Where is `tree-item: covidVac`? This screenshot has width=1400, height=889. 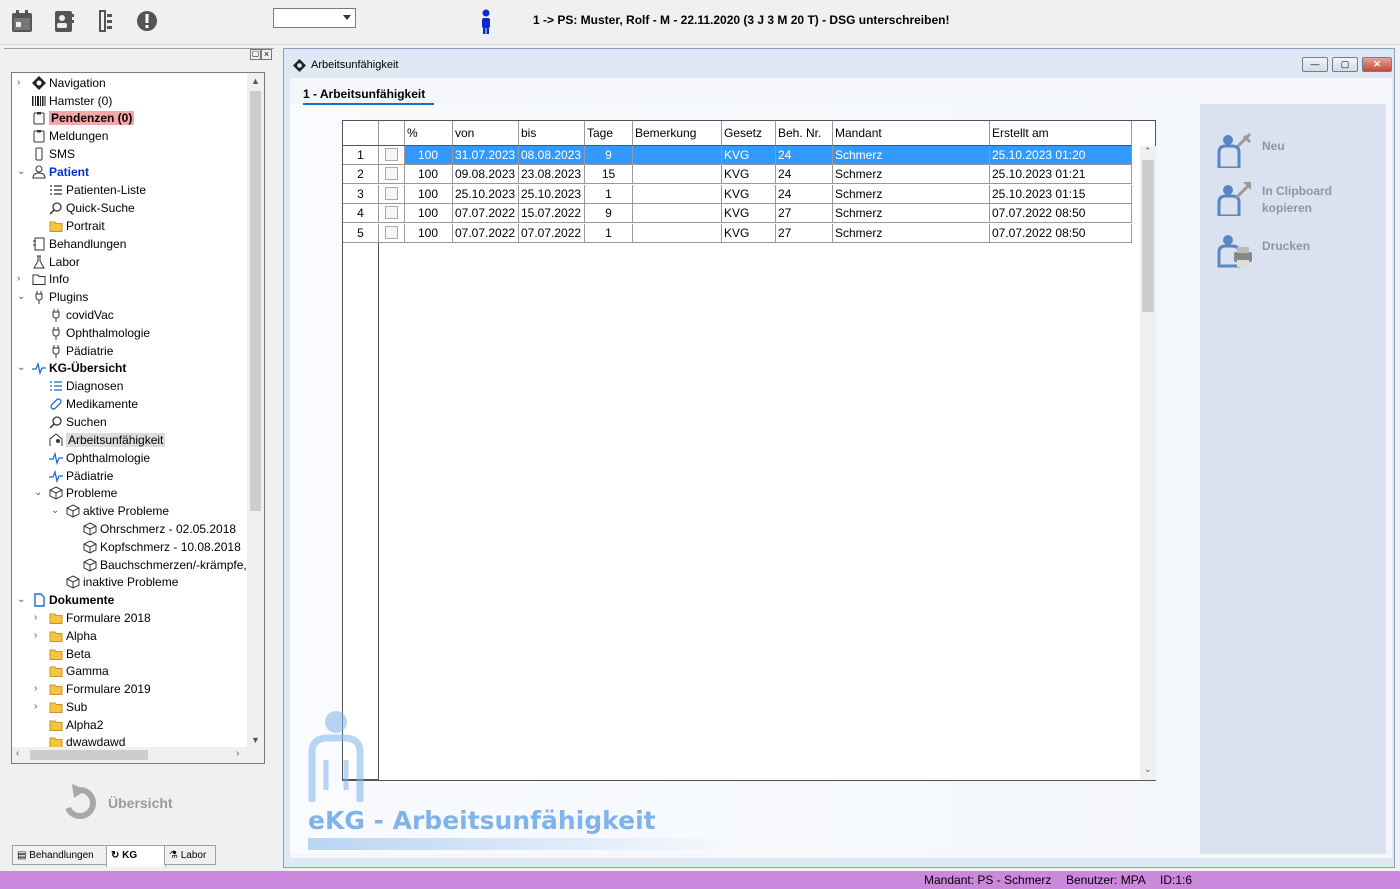
tree-item: covidVac is located at coordinates (81, 315).